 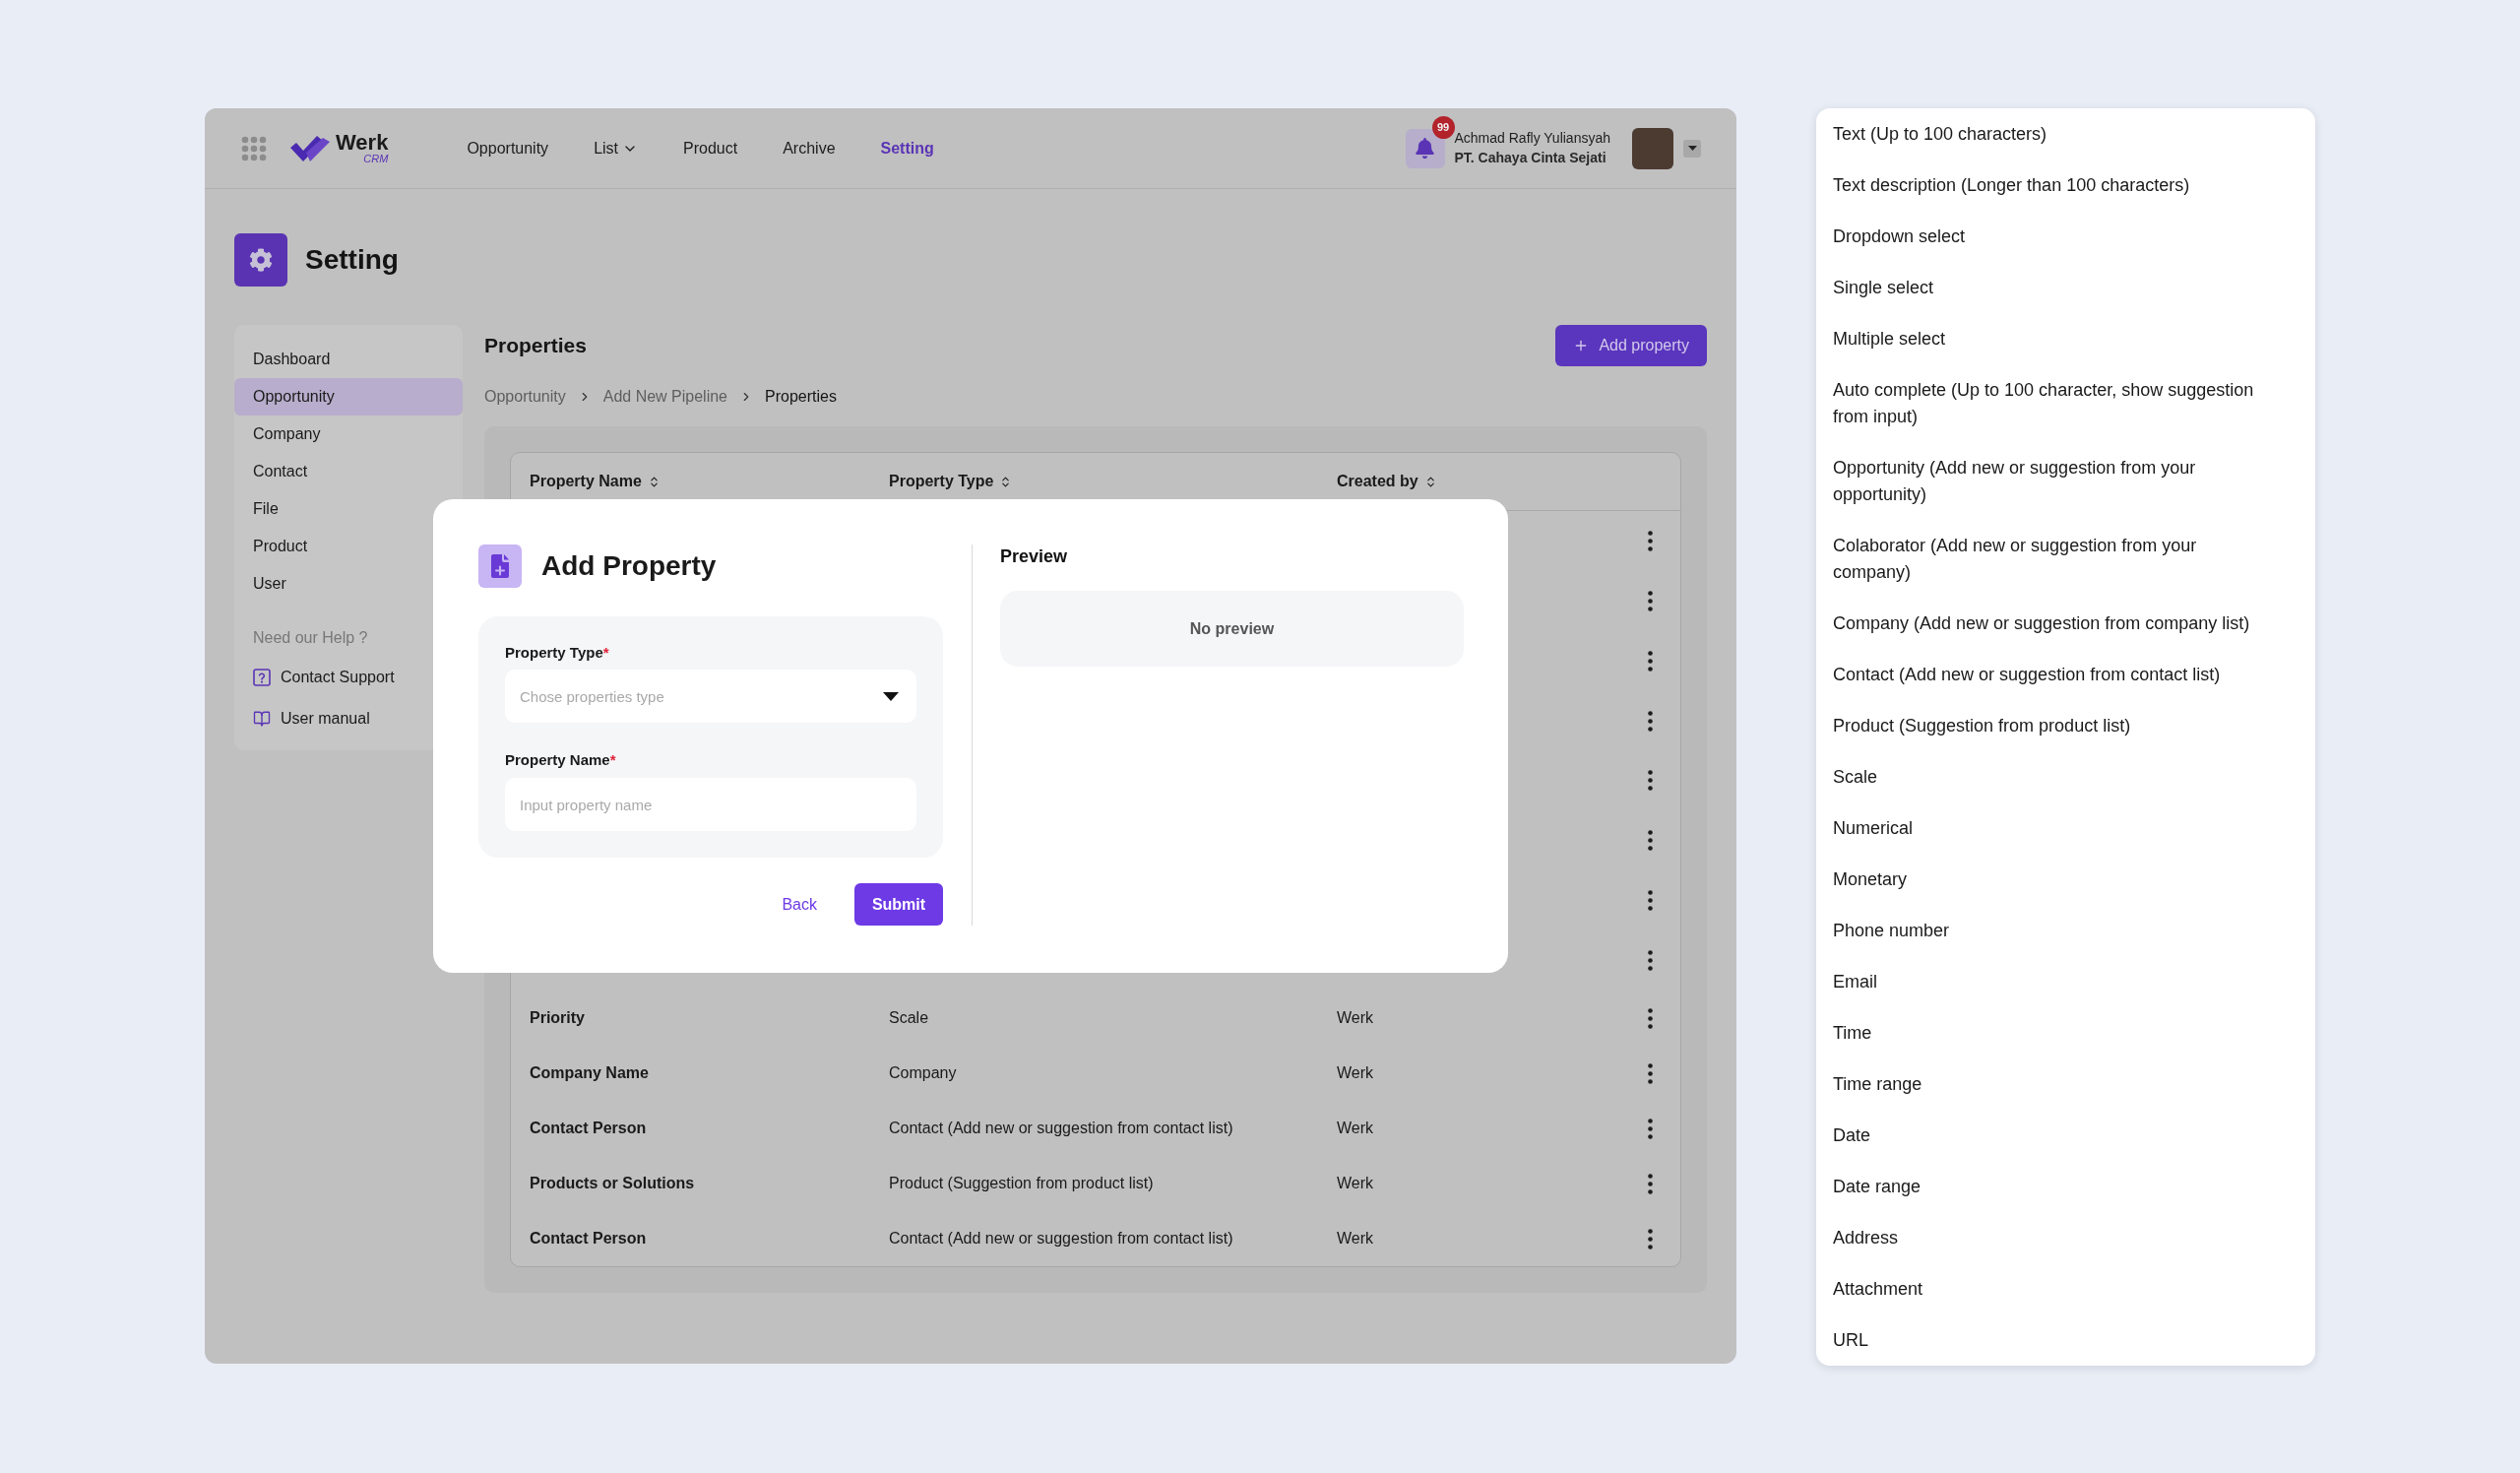 I want to click on logo-icon, so click(x=310, y=148).